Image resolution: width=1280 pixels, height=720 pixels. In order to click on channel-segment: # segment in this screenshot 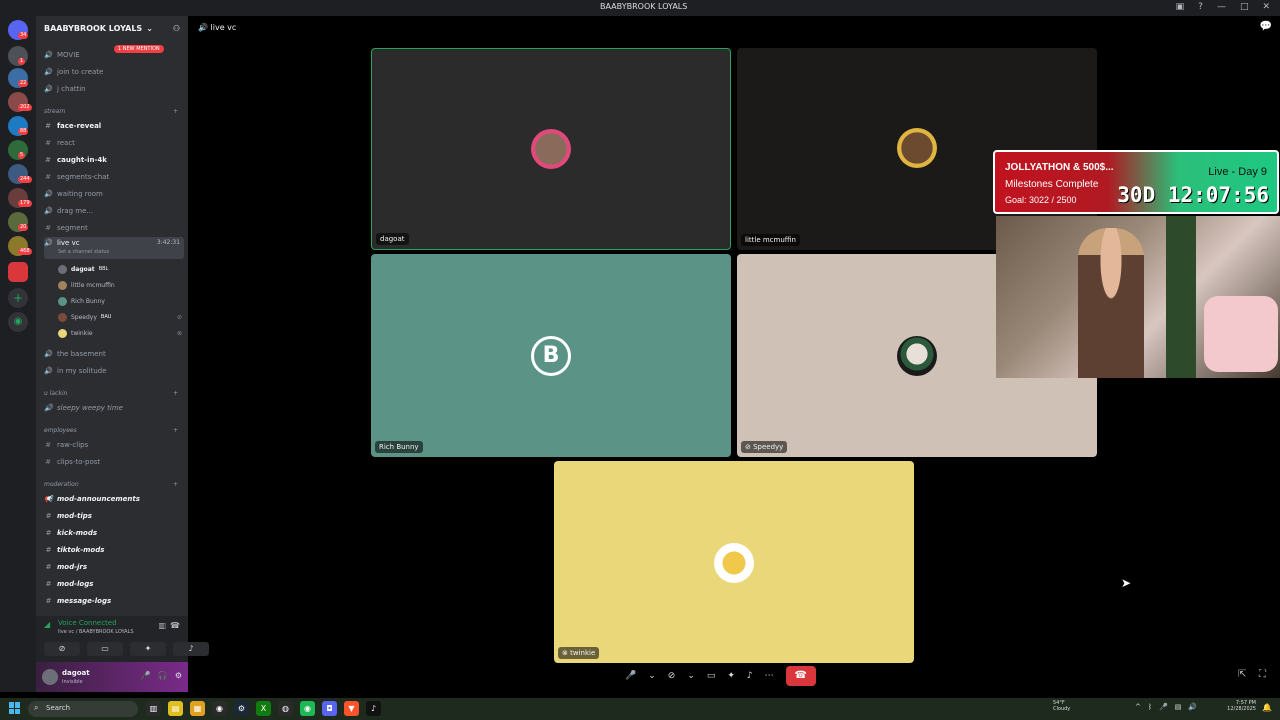, I will do `click(114, 227)`.